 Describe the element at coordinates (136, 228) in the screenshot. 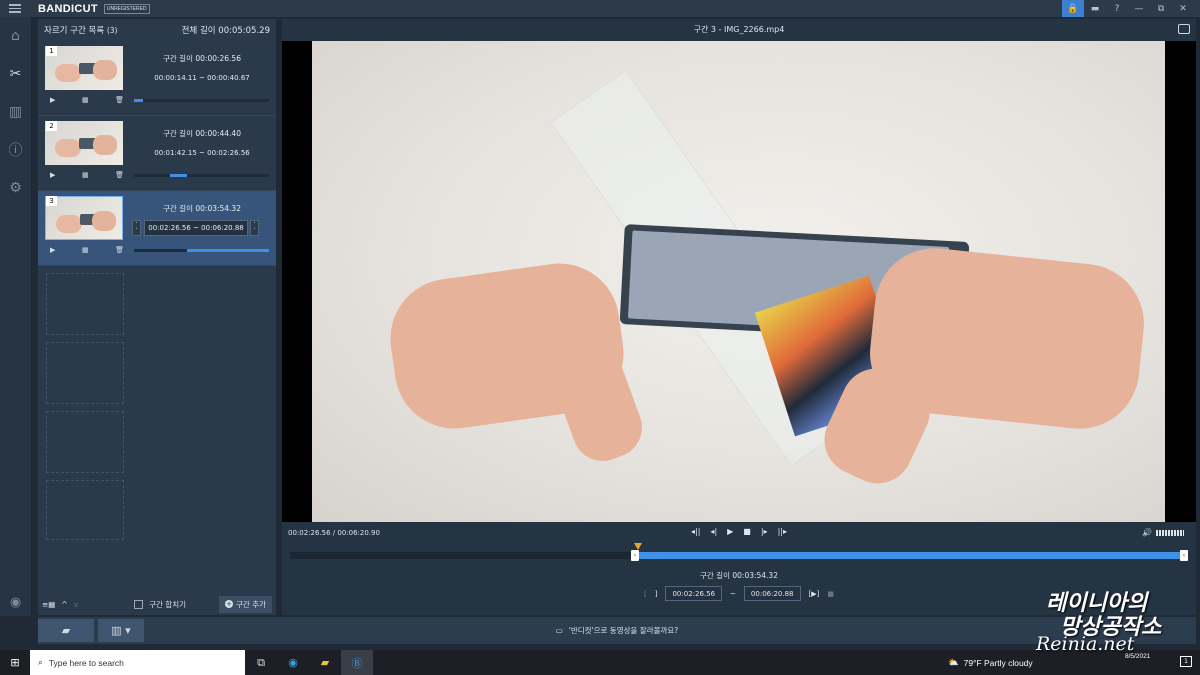

I see `start-stepper: ˄ ˅` at that location.